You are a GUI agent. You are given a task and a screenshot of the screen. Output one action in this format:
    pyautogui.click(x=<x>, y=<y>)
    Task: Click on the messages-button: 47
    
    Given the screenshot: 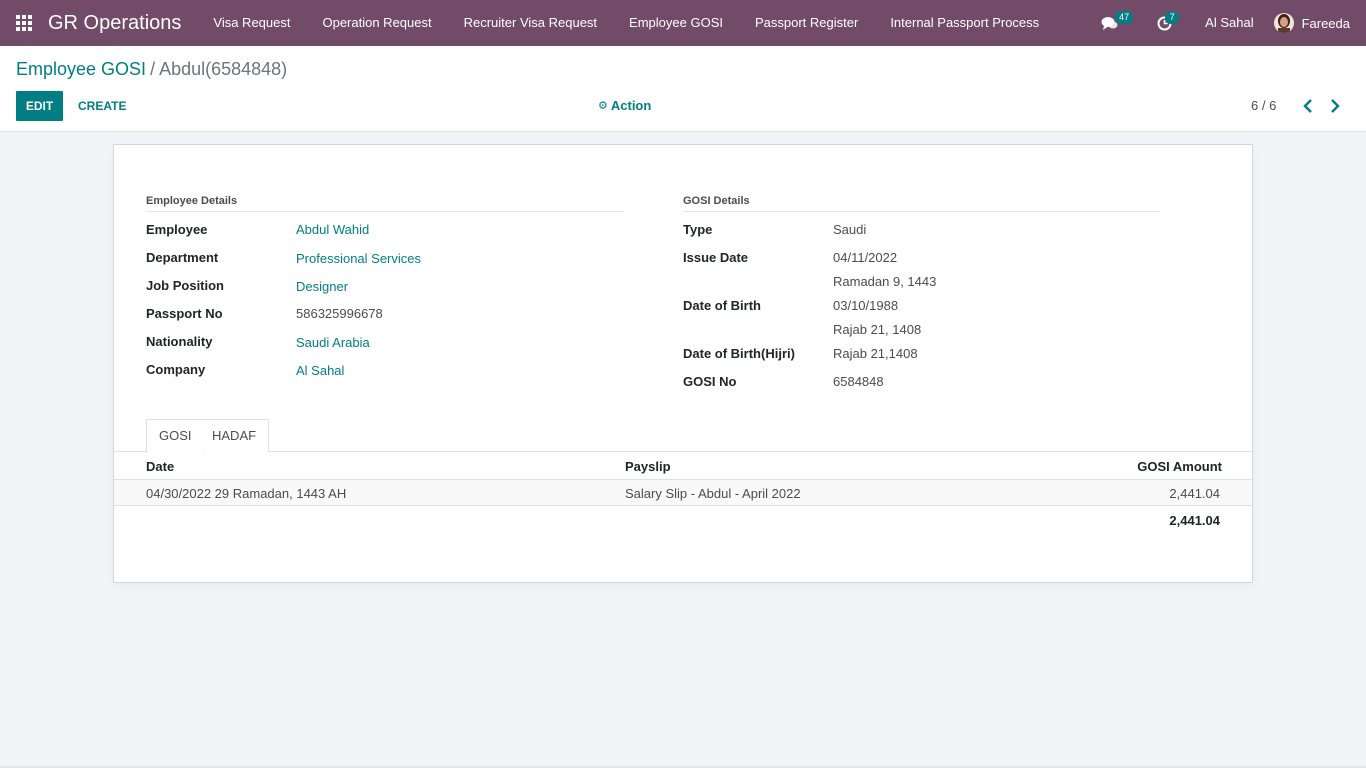 What is the action you would take?
    pyautogui.click(x=1119, y=23)
    